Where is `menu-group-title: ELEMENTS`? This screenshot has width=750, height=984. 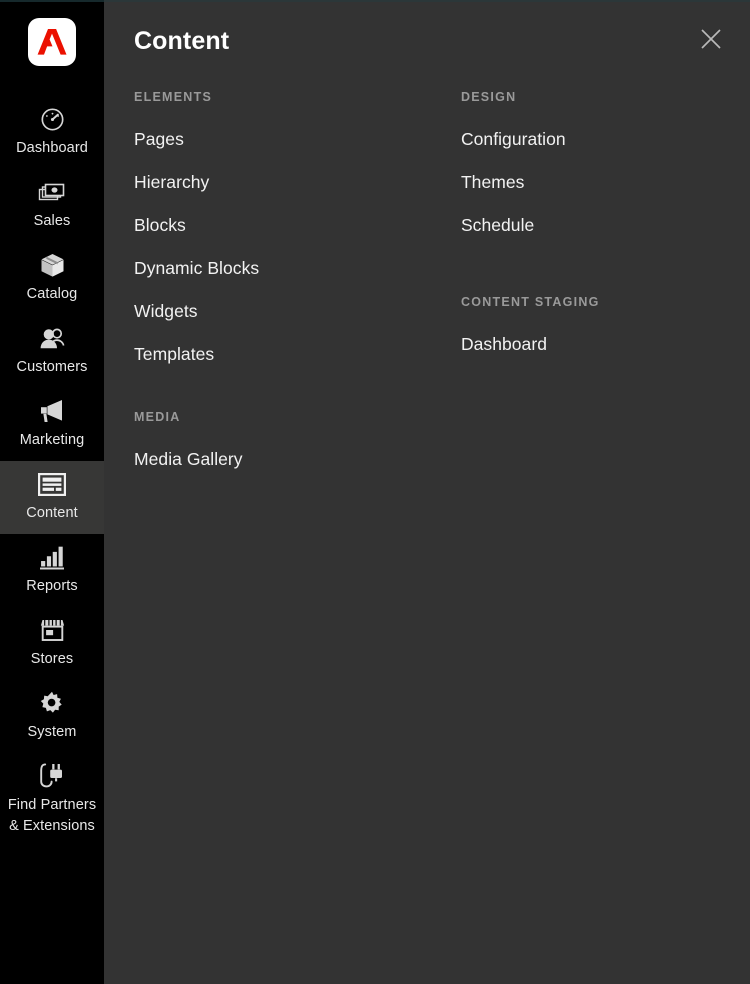
menu-group-title: ELEMENTS is located at coordinates (173, 97).